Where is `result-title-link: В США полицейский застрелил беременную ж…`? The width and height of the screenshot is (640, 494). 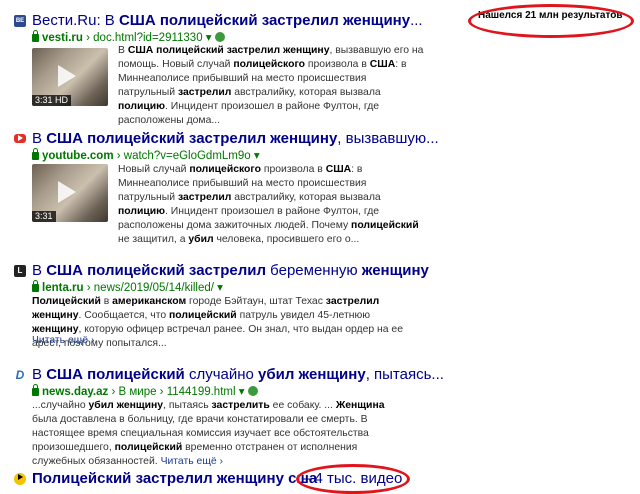
result-title-link: В США полицейский застрелил беременную ж… is located at coordinates (230, 271).